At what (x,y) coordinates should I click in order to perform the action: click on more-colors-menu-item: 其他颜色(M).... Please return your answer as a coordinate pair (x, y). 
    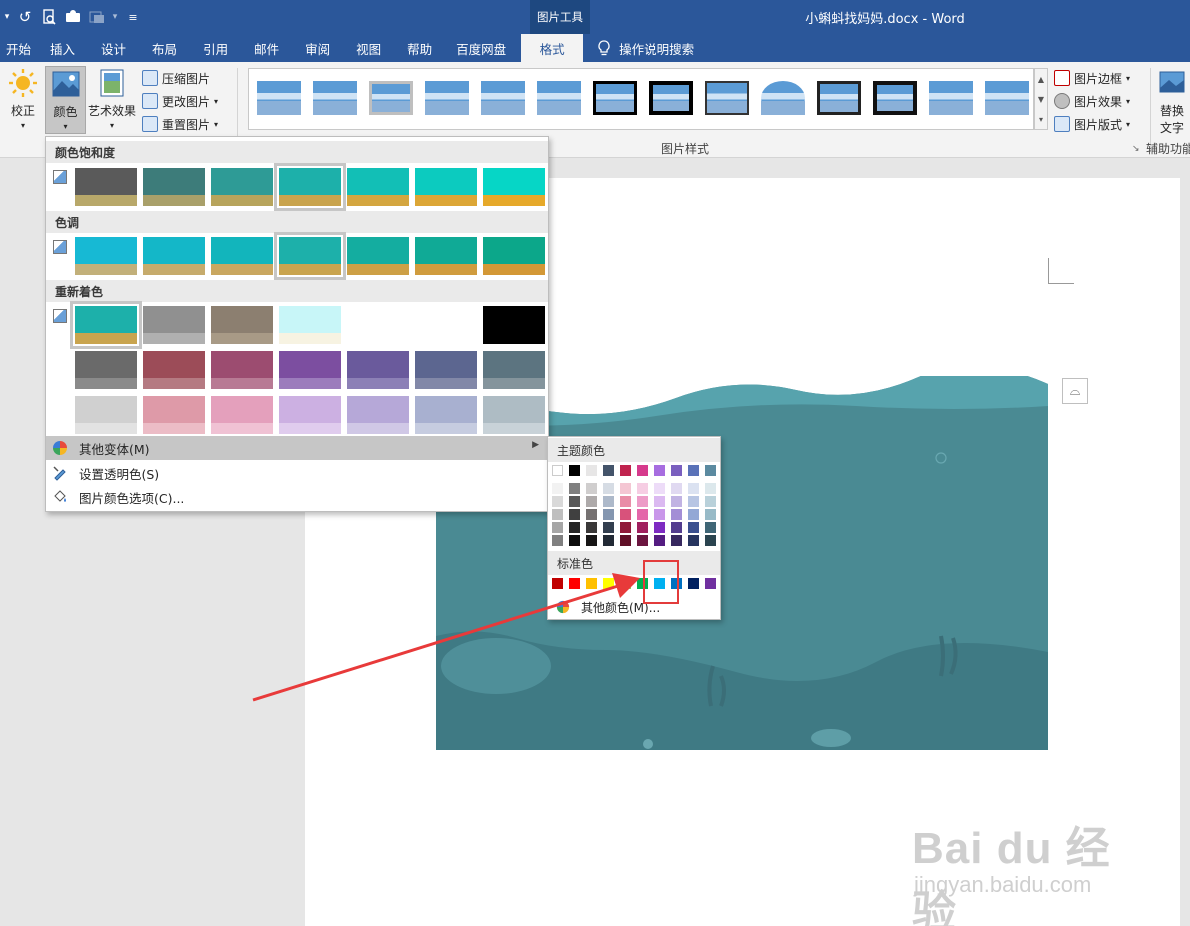
    Looking at the image, I should click on (634, 607).